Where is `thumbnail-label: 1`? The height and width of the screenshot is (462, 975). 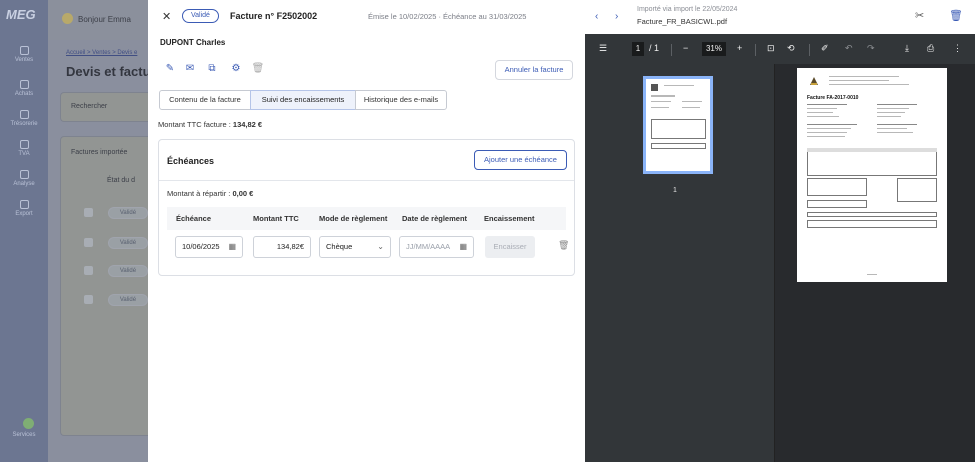
thumbnail-label: 1 is located at coordinates (675, 190).